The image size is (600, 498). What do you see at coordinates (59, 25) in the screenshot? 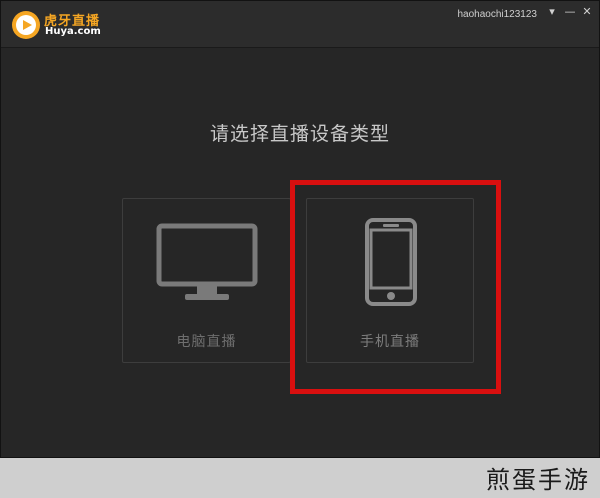
I see `huya-logo: 虎牙直播 Huya.com` at bounding box center [59, 25].